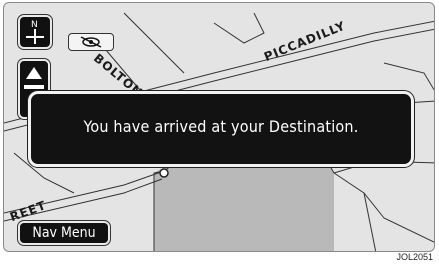 The image size is (439, 265). Describe the element at coordinates (164, 173) in the screenshot. I see `route-node` at that location.